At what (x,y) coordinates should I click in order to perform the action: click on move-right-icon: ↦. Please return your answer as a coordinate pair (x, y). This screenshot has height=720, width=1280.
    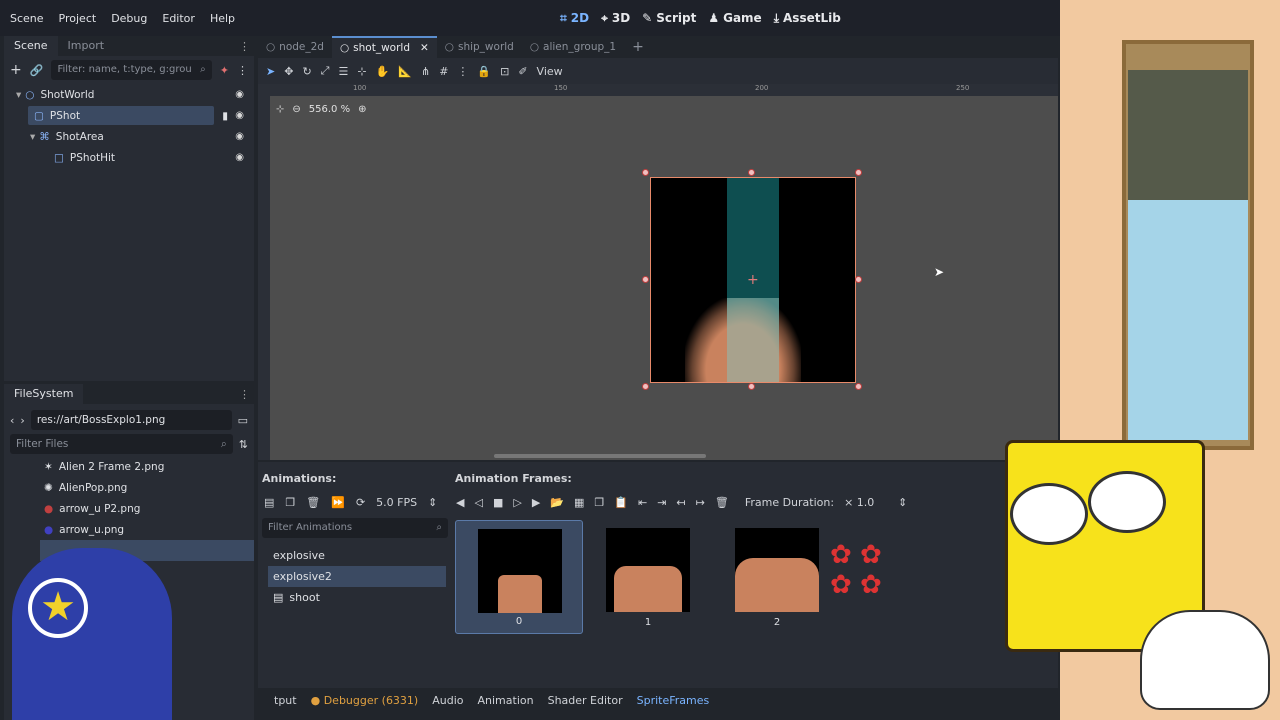
    Looking at the image, I should click on (700, 502).